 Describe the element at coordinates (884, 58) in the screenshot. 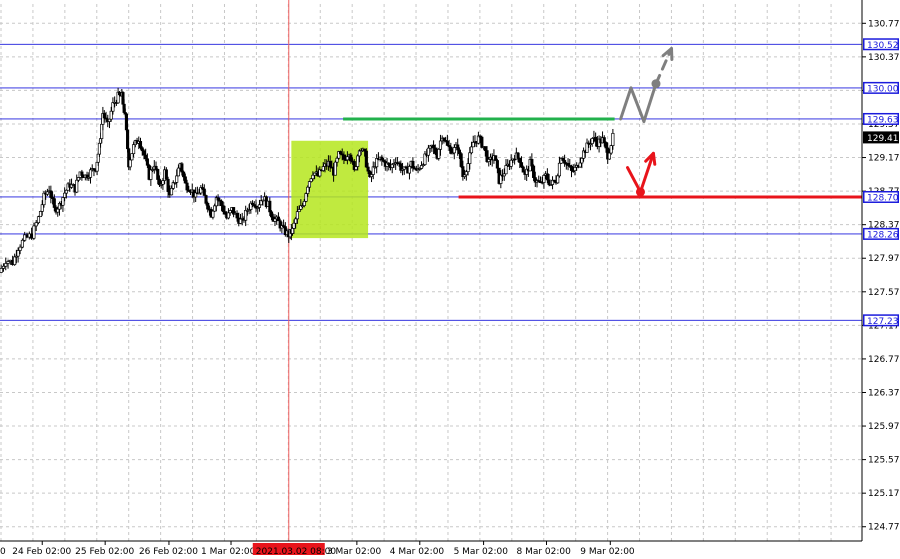

I see `y-tick-label-1: 130.37` at that location.